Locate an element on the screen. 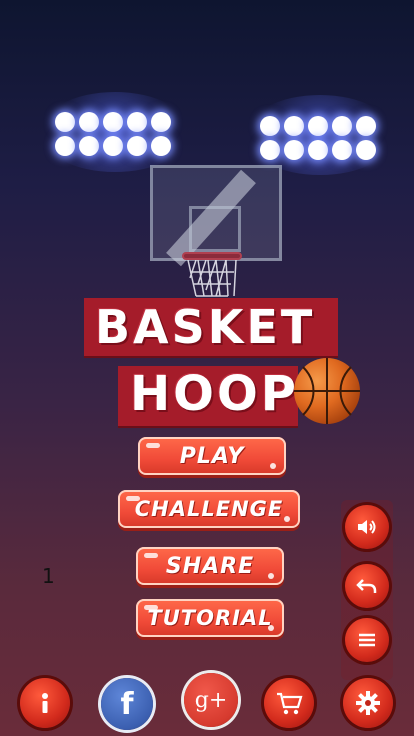 This screenshot has height=736, width=414. game-title-line1: BASKET is located at coordinates (205, 327).